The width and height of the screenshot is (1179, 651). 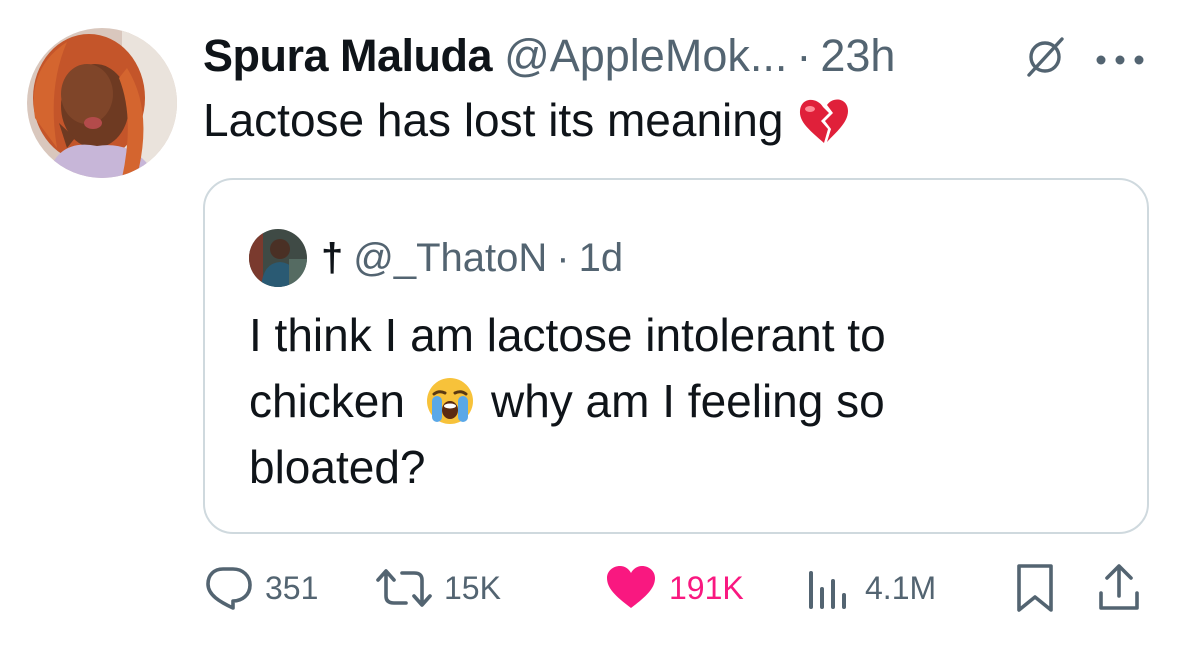 What do you see at coordinates (348, 56) in the screenshot?
I see `author-name: Spura Maluda` at bounding box center [348, 56].